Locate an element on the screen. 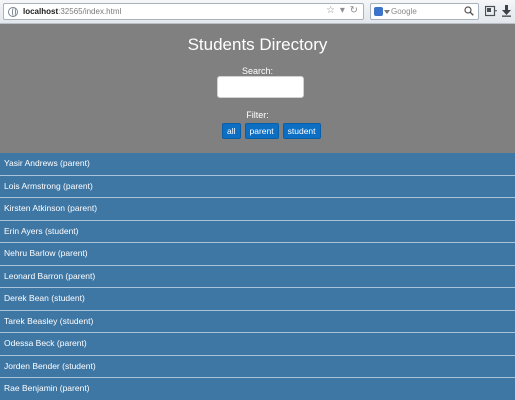 The height and width of the screenshot is (400, 515). search-engine-icon is located at coordinates (378, 11).